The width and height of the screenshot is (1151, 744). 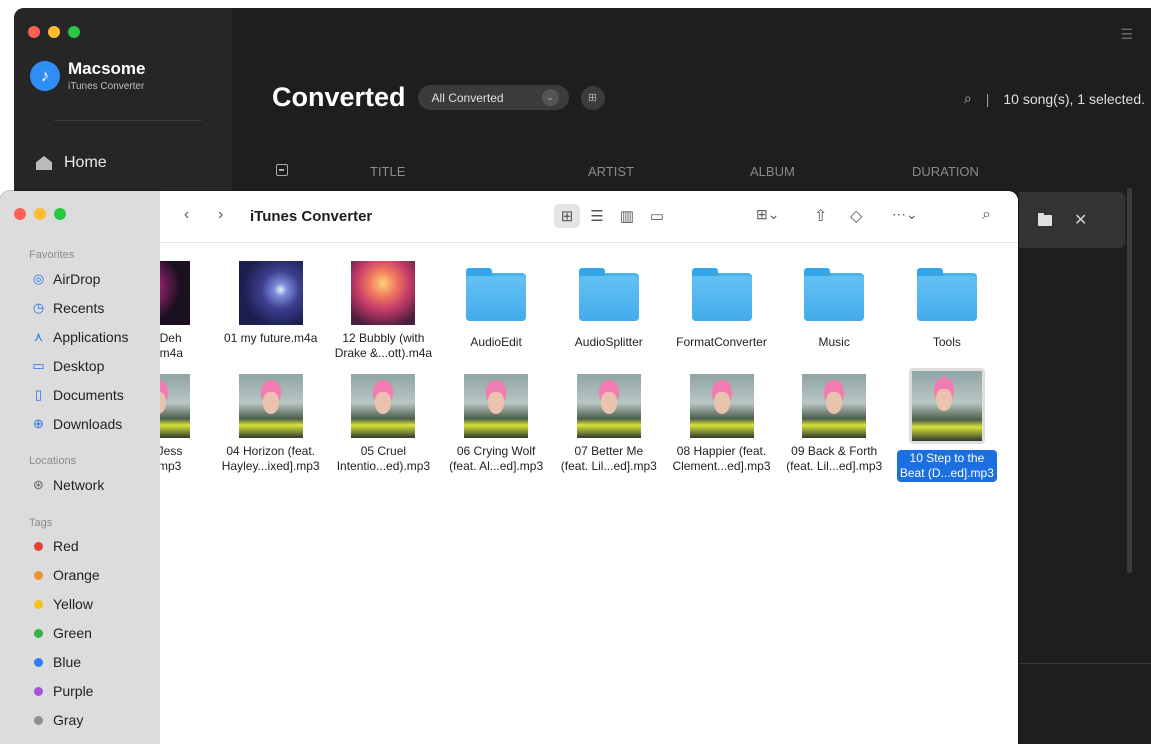 What do you see at coordinates (66, 279) in the screenshot?
I see `sidebar-item-airdrop: ◎ AirDrop` at bounding box center [66, 279].